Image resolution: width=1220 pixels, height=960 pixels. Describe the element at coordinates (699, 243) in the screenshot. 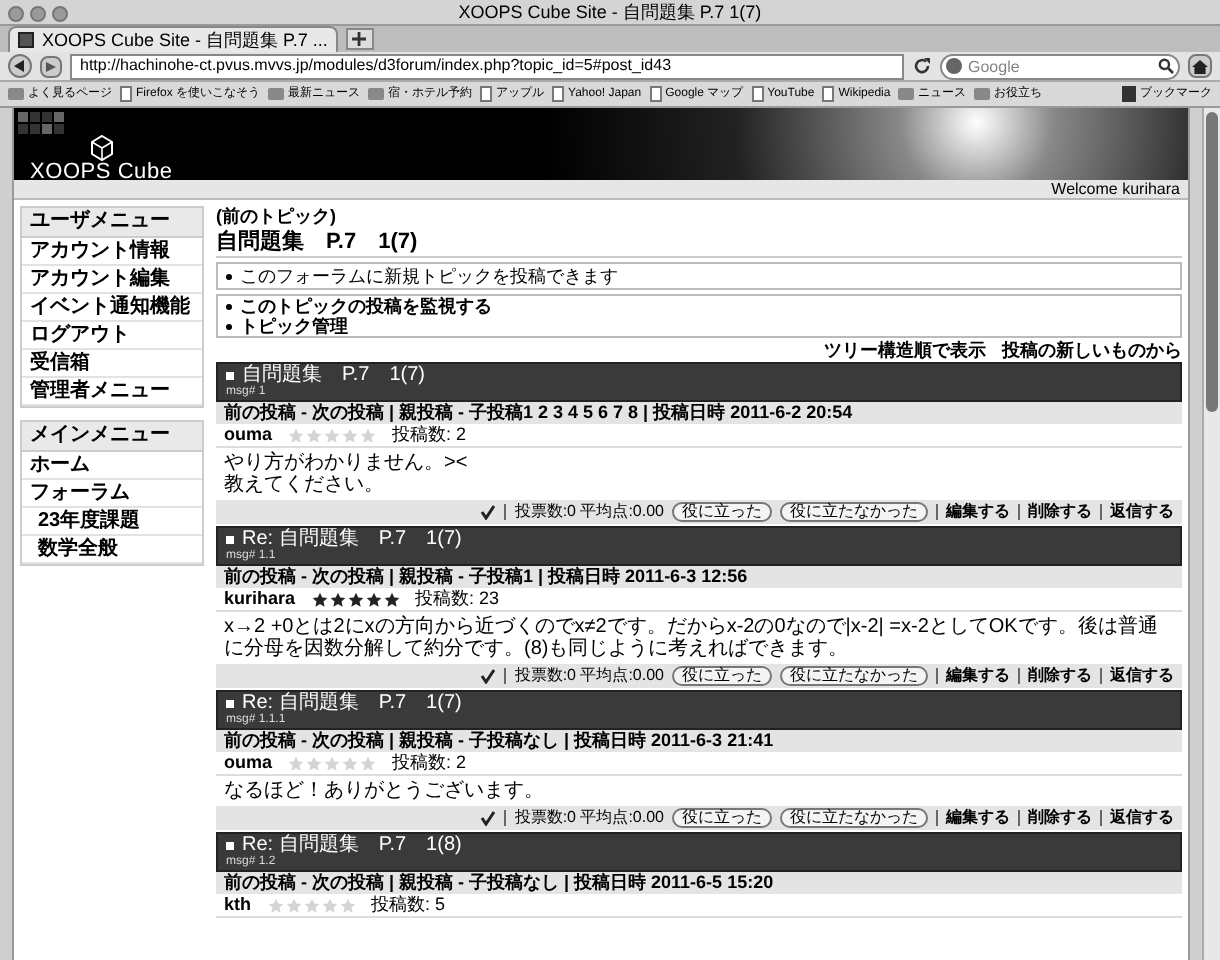

I see `topic-heading: 自問題集 P.7 1(7)` at that location.